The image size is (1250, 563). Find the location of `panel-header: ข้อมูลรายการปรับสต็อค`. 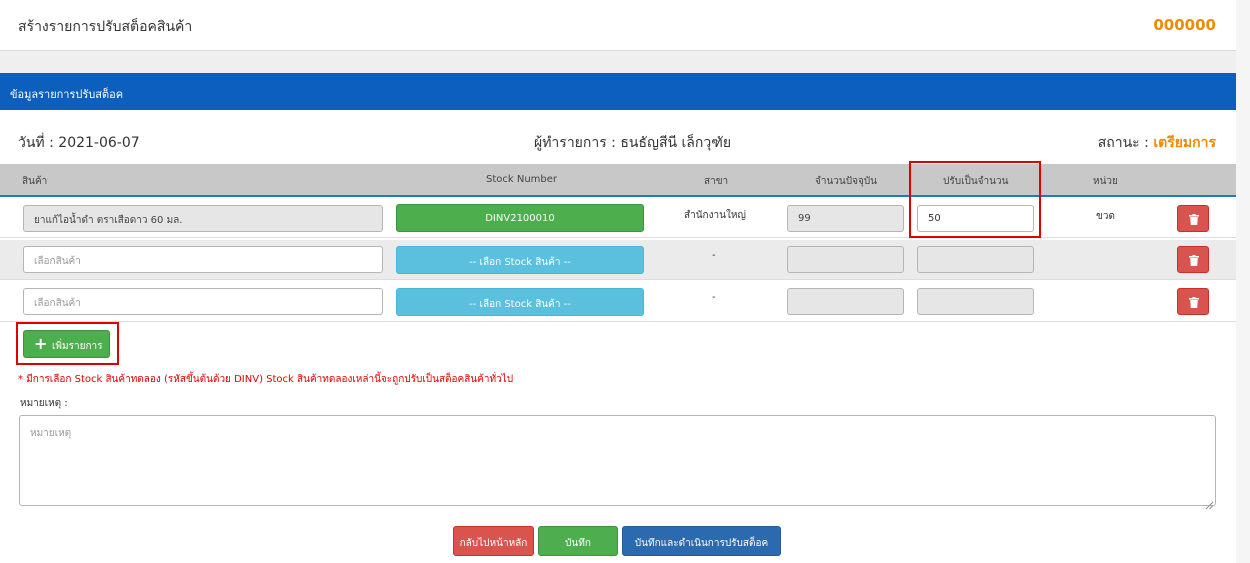

panel-header: ข้อมูลรายการปรับสต็อค is located at coordinates (618, 91).